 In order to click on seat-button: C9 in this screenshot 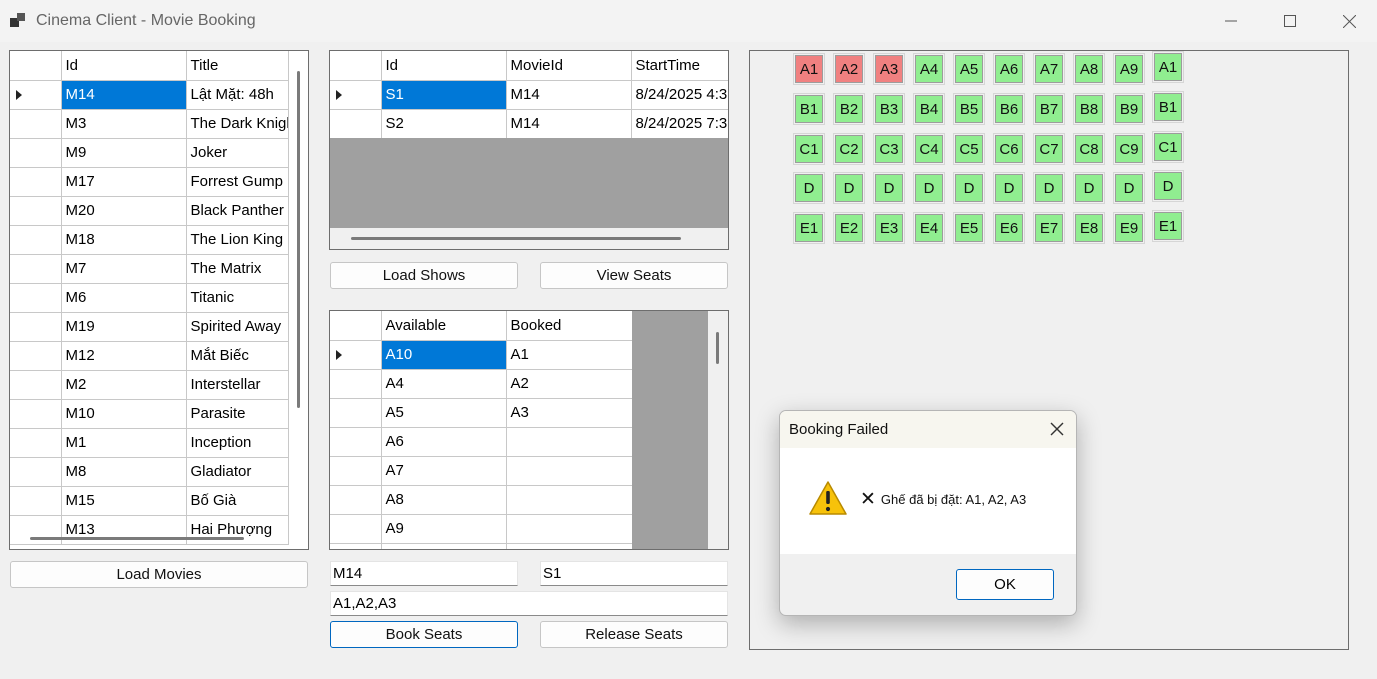, I will do `click(1129, 149)`.